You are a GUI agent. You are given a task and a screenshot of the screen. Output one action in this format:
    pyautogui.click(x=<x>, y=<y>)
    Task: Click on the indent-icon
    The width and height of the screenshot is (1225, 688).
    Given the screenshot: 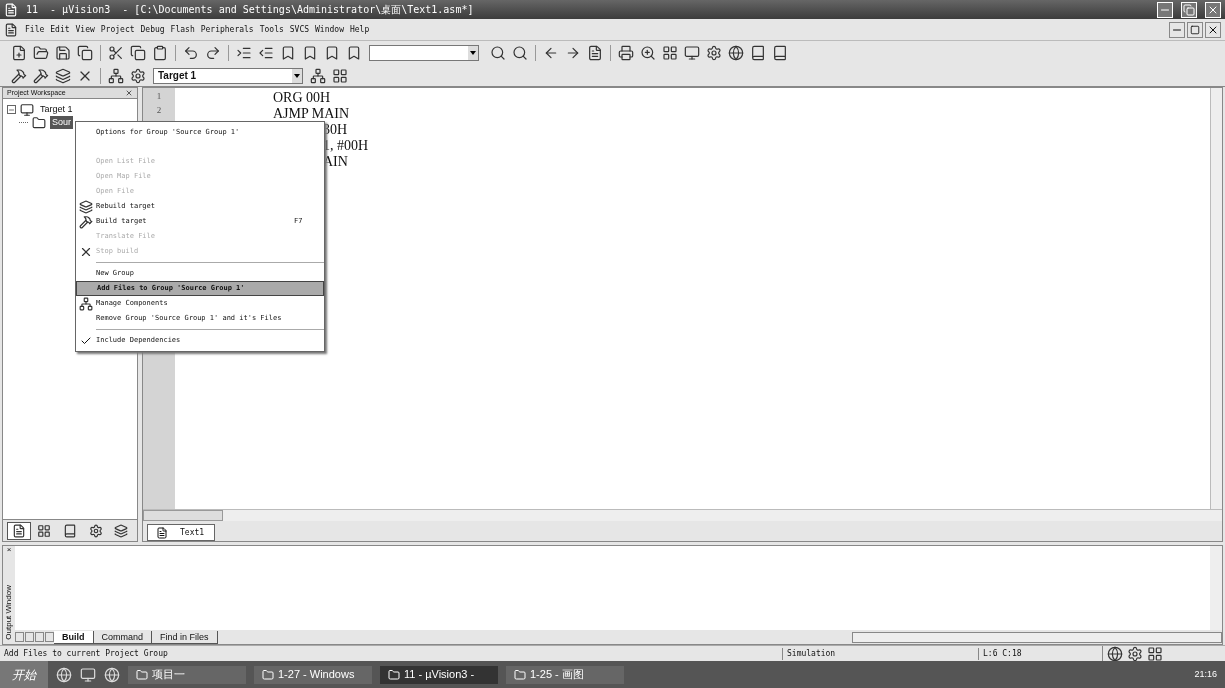 What is the action you would take?
    pyautogui.click(x=244, y=53)
    